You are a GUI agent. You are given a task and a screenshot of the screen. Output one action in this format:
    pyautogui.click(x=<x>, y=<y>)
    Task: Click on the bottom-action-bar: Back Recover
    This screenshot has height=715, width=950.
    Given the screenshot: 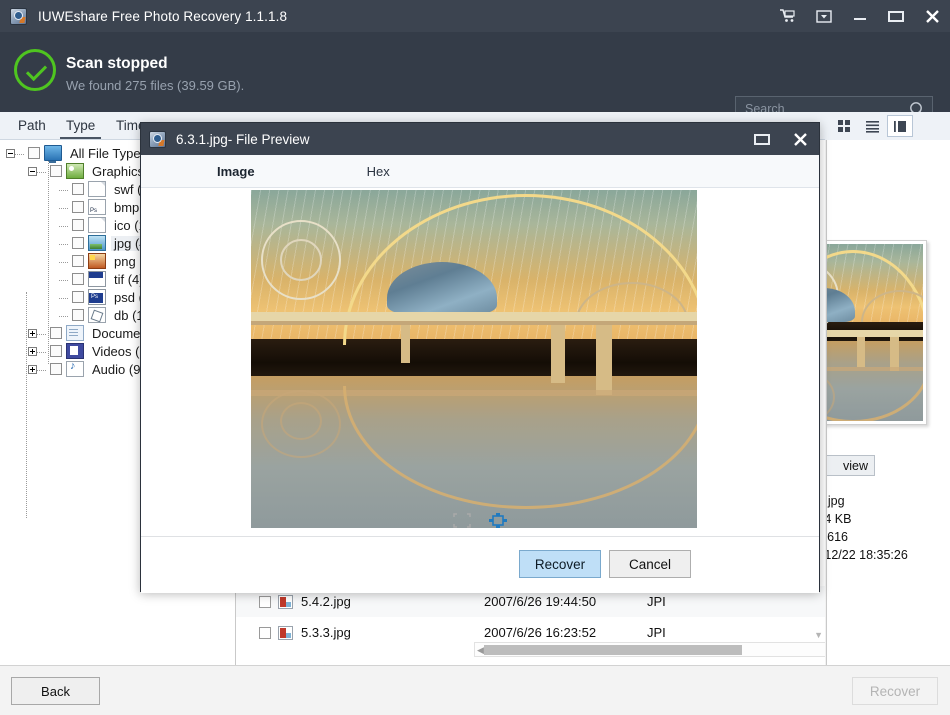 What is the action you would take?
    pyautogui.click(x=475, y=690)
    